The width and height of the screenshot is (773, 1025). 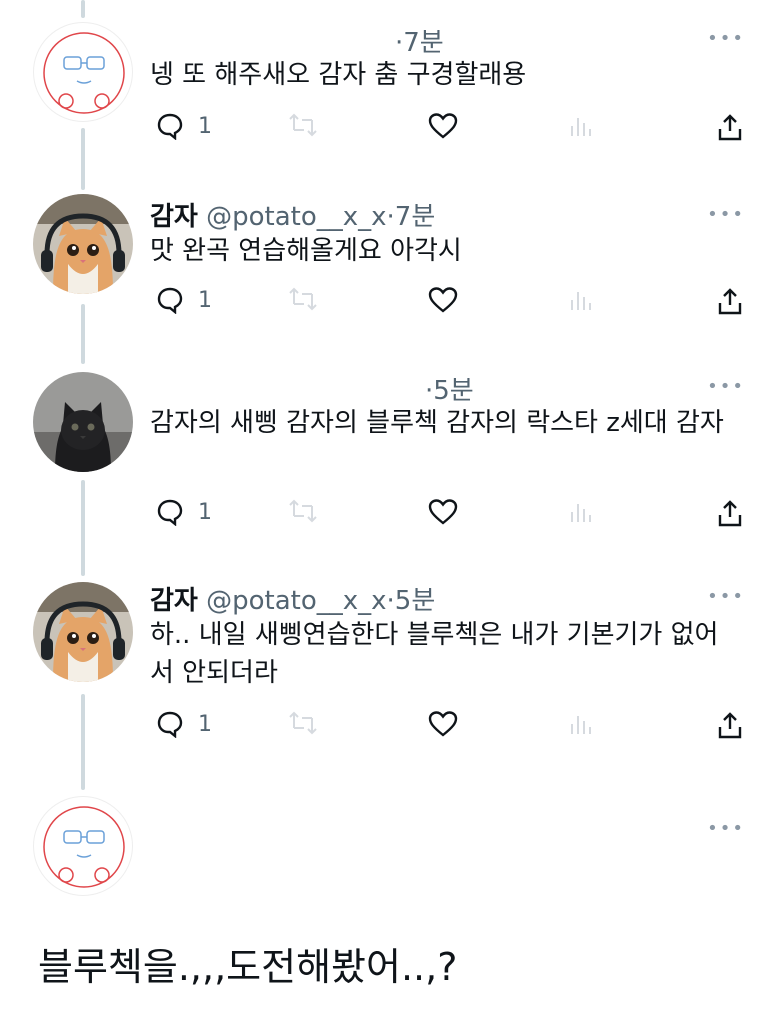 I want to click on black-kitten-avatar-icon, so click(x=83, y=422).